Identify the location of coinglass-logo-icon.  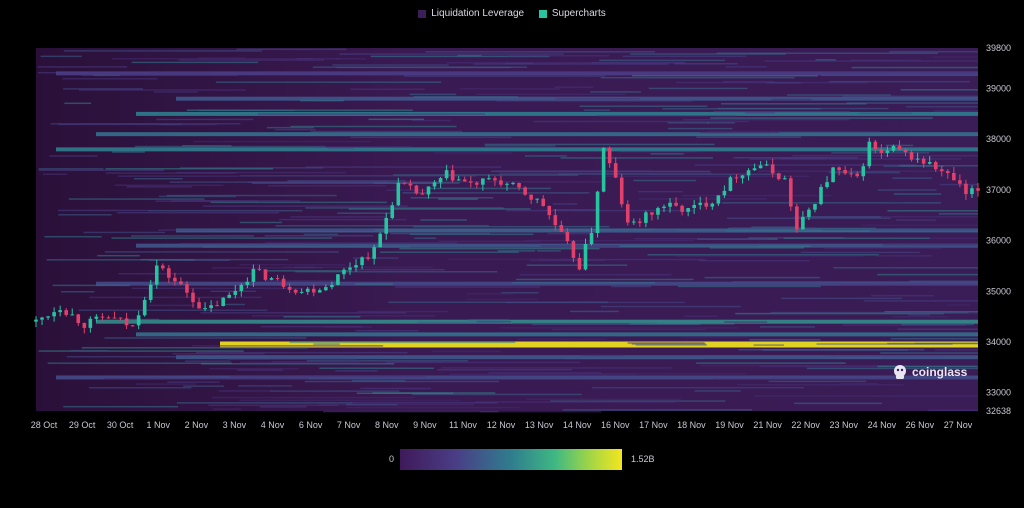
(900, 372).